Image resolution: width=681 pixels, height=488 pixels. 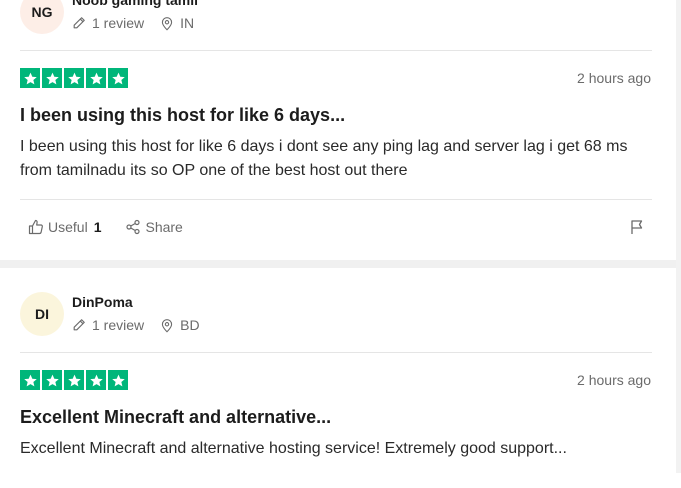 I want to click on country-code: BD, so click(x=190, y=325).